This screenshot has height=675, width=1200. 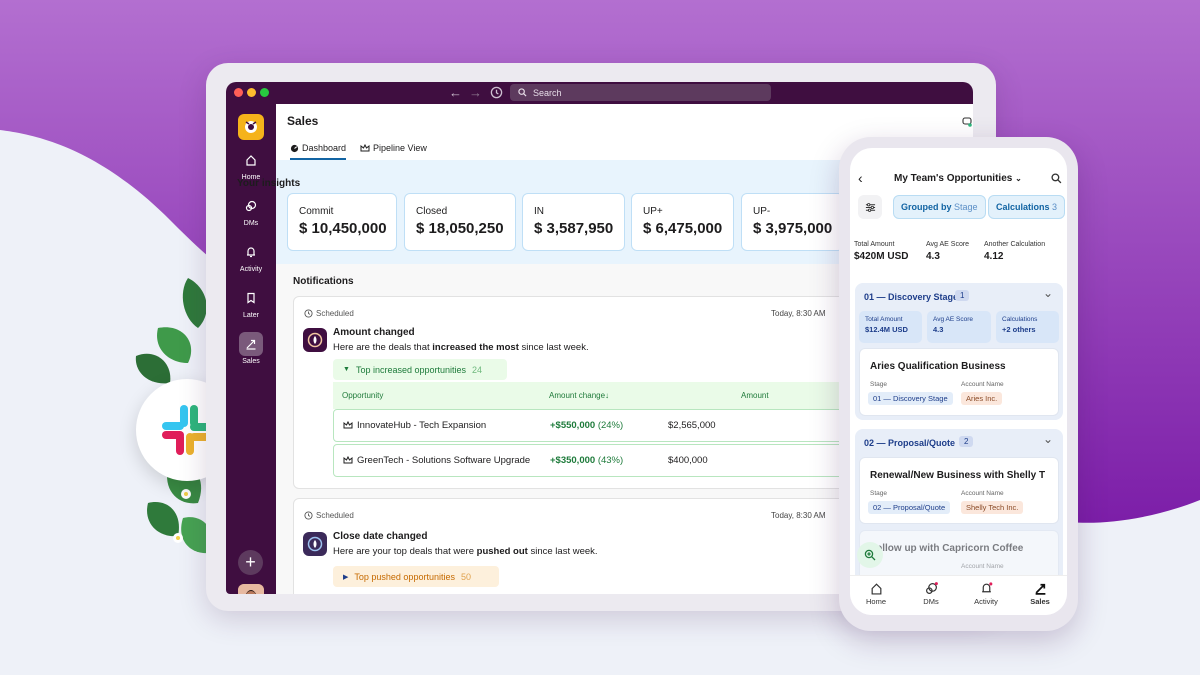 I want to click on sidebar-item-label: Activity, so click(x=251, y=269).